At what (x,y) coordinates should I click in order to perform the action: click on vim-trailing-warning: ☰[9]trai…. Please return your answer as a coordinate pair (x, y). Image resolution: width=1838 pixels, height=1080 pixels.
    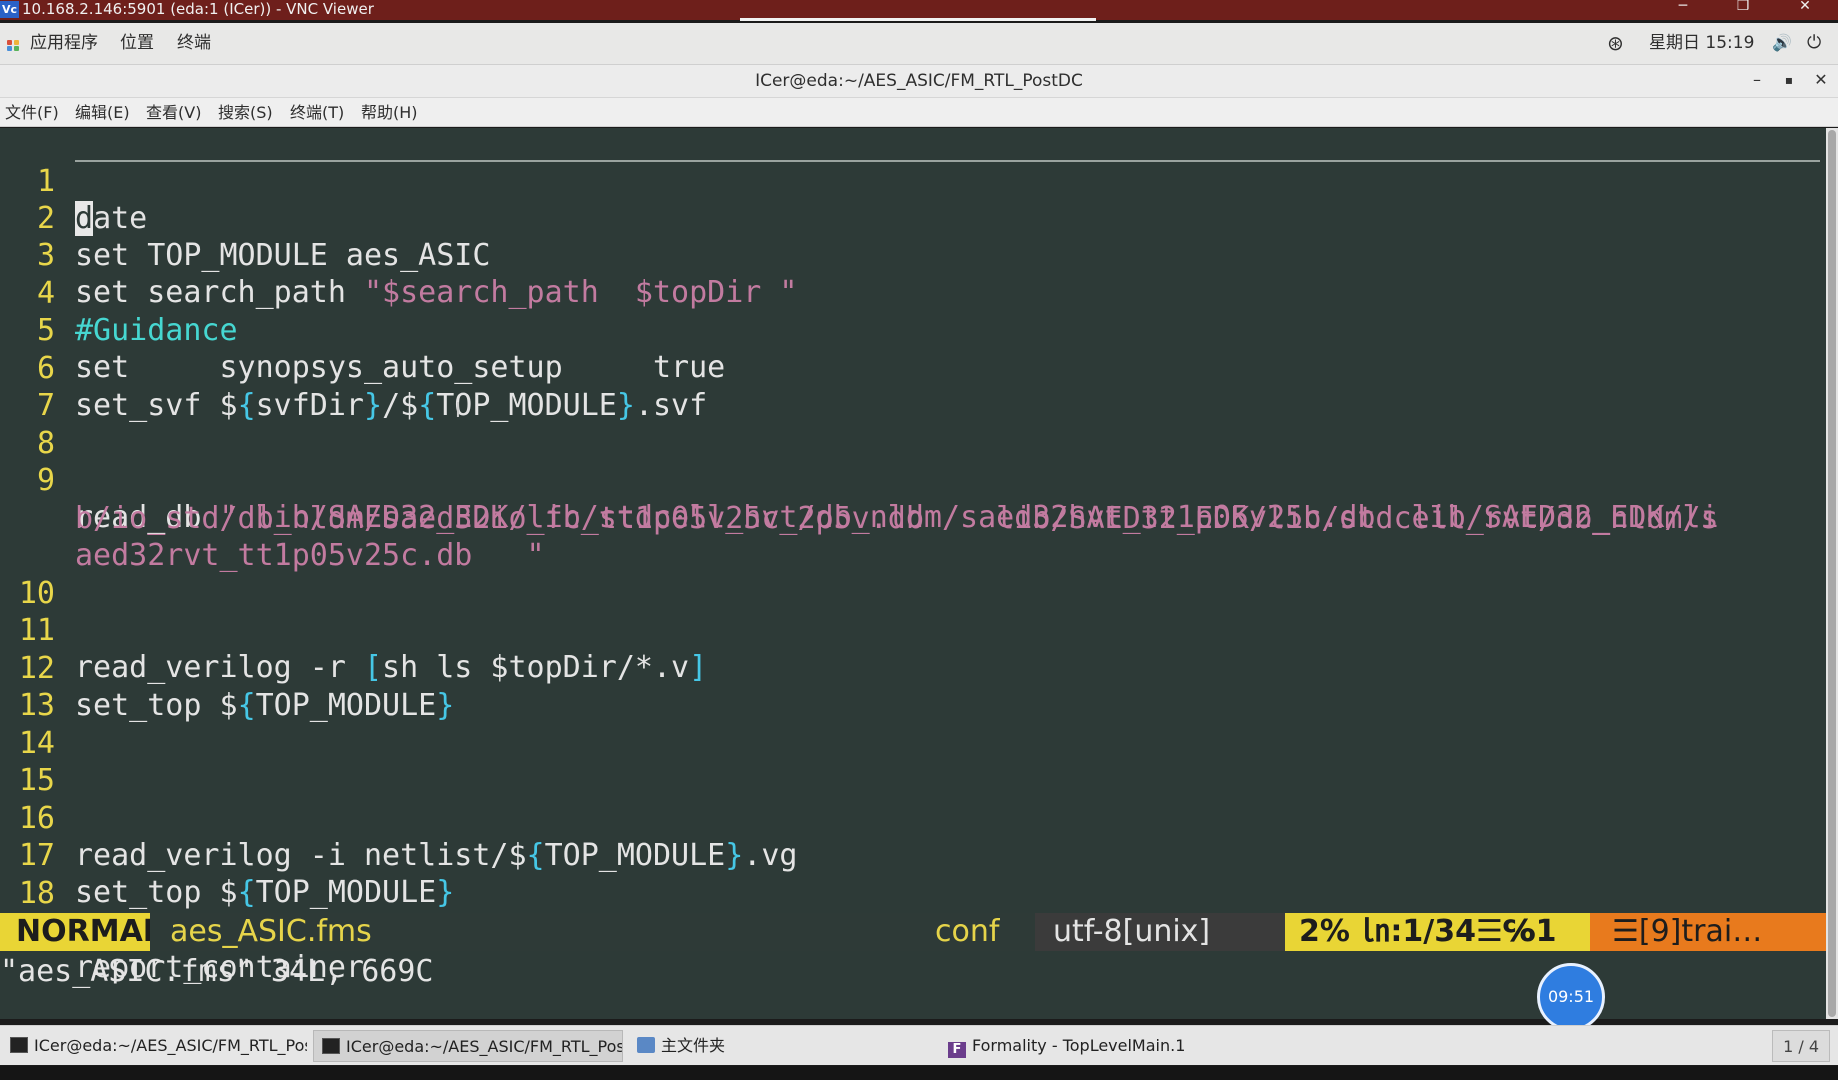
    Looking at the image, I should click on (1708, 932).